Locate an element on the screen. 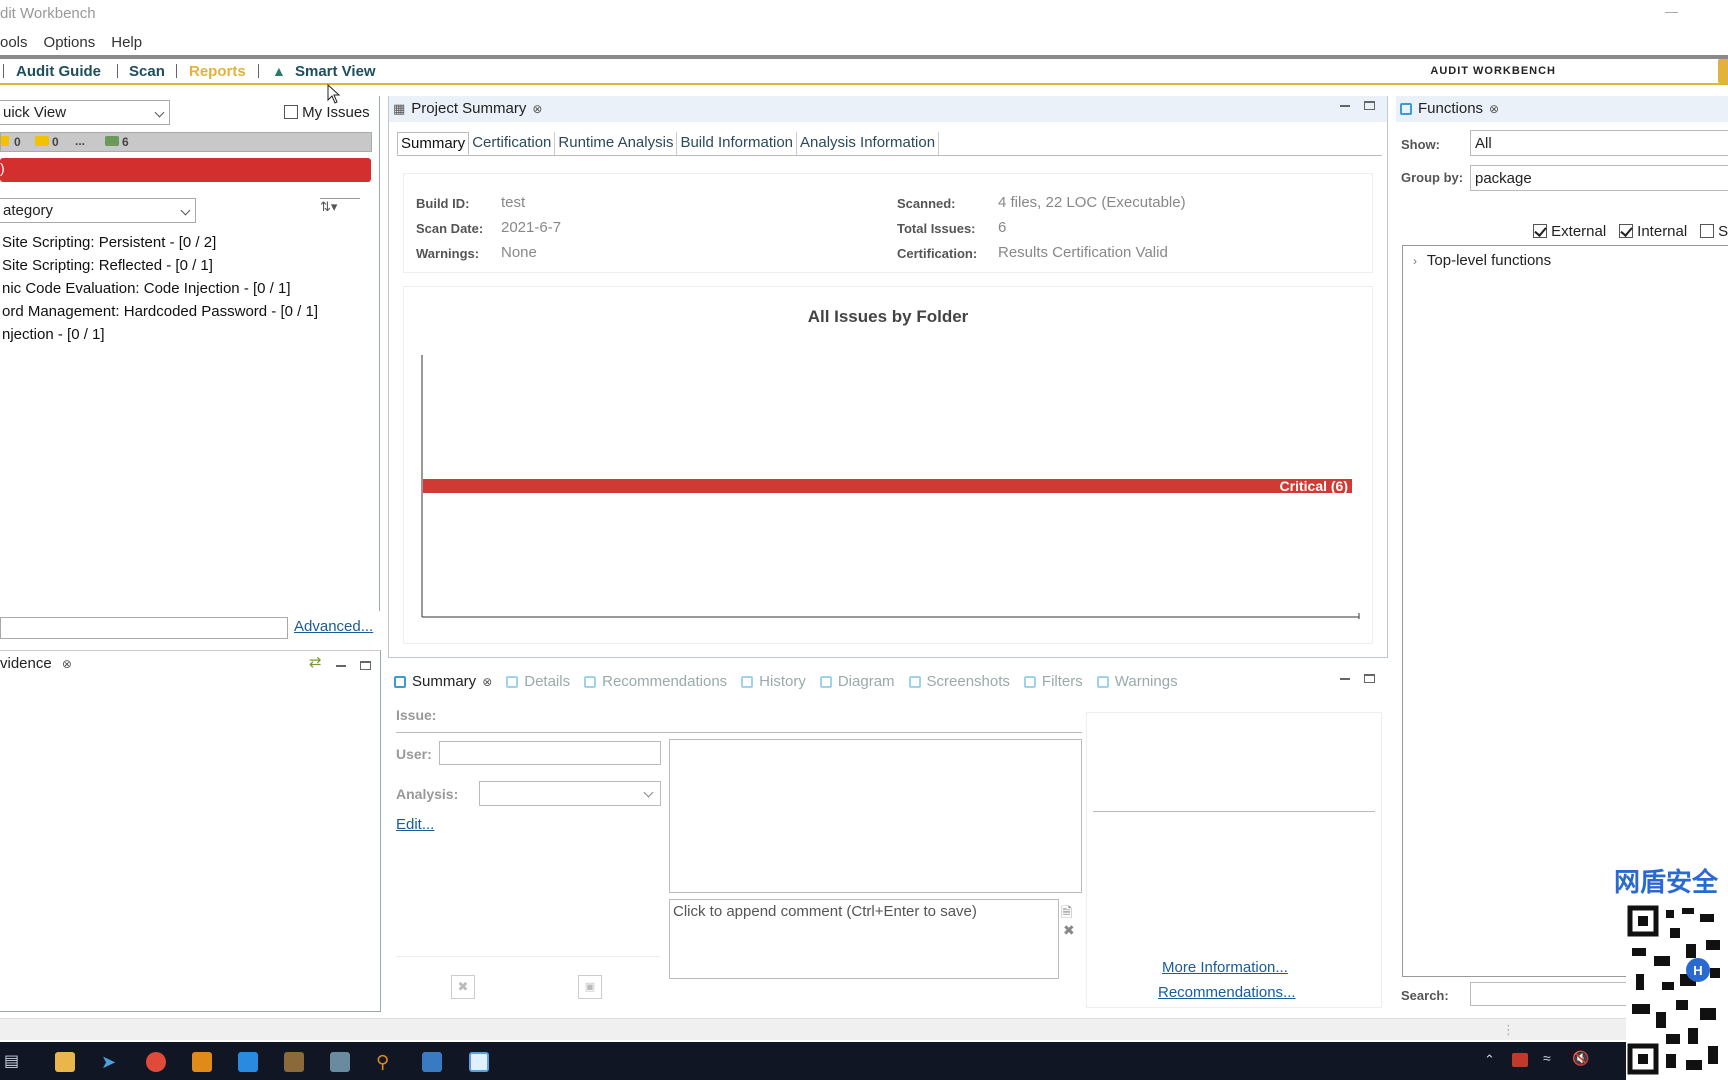 The width and height of the screenshot is (1728, 1080). tab-diagram: Diagram is located at coordinates (857, 681).